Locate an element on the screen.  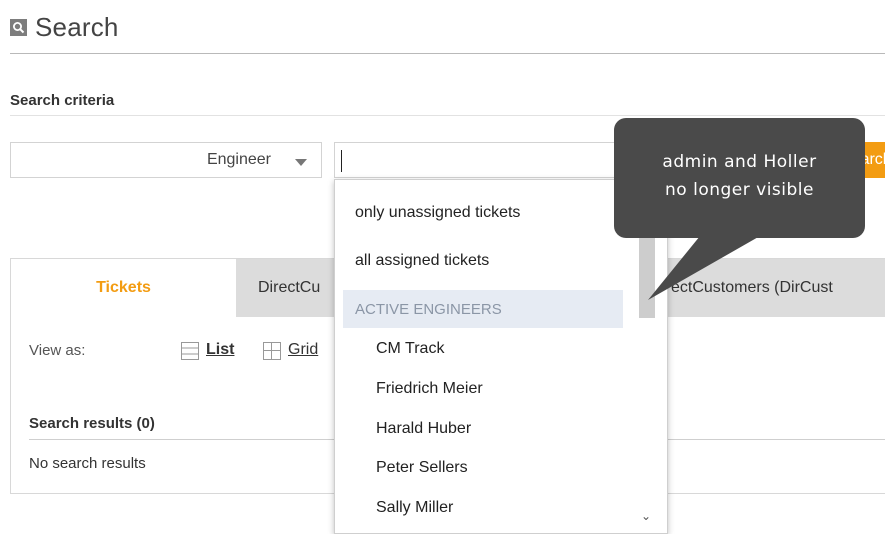
callout-line-1: admin and Holler is located at coordinates (739, 162).